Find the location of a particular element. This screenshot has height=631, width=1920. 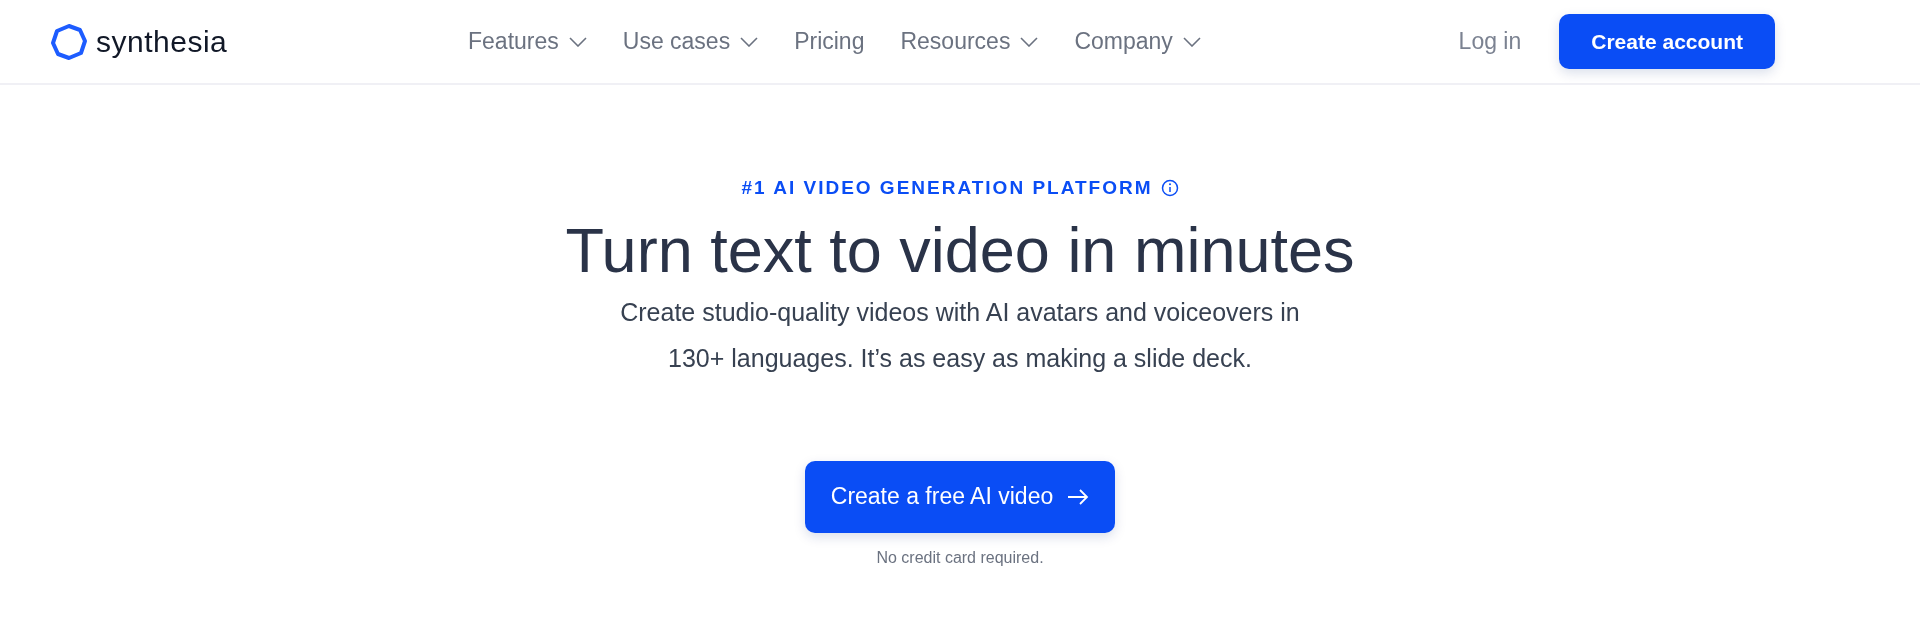

hero-title: Turn text to video in minutes is located at coordinates (960, 250).